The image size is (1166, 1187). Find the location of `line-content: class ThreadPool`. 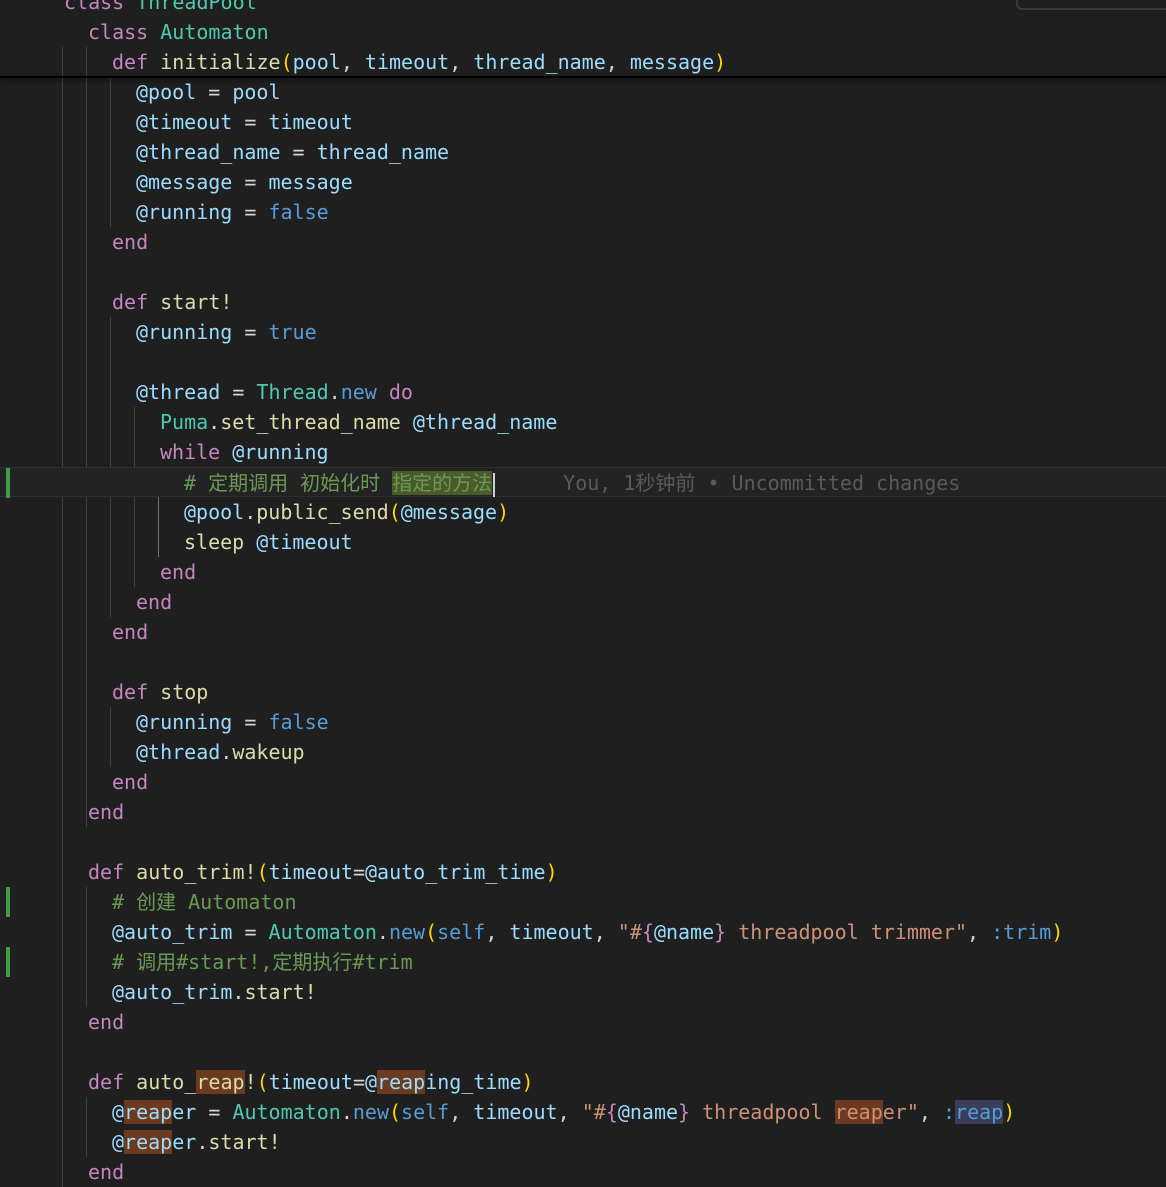

line-content: class ThreadPool is located at coordinates (160, 8).